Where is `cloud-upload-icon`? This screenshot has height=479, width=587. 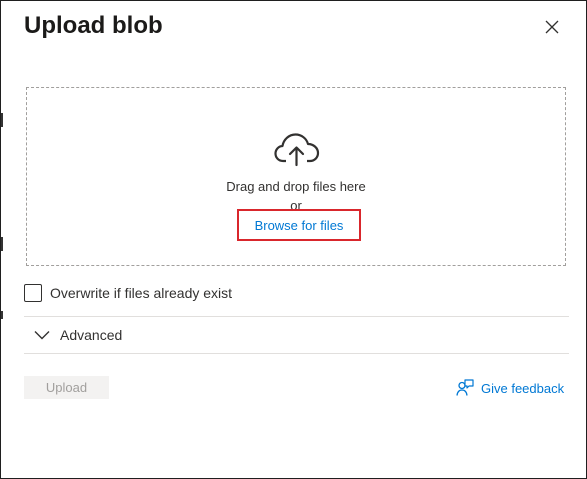 cloud-upload-icon is located at coordinates (297, 150).